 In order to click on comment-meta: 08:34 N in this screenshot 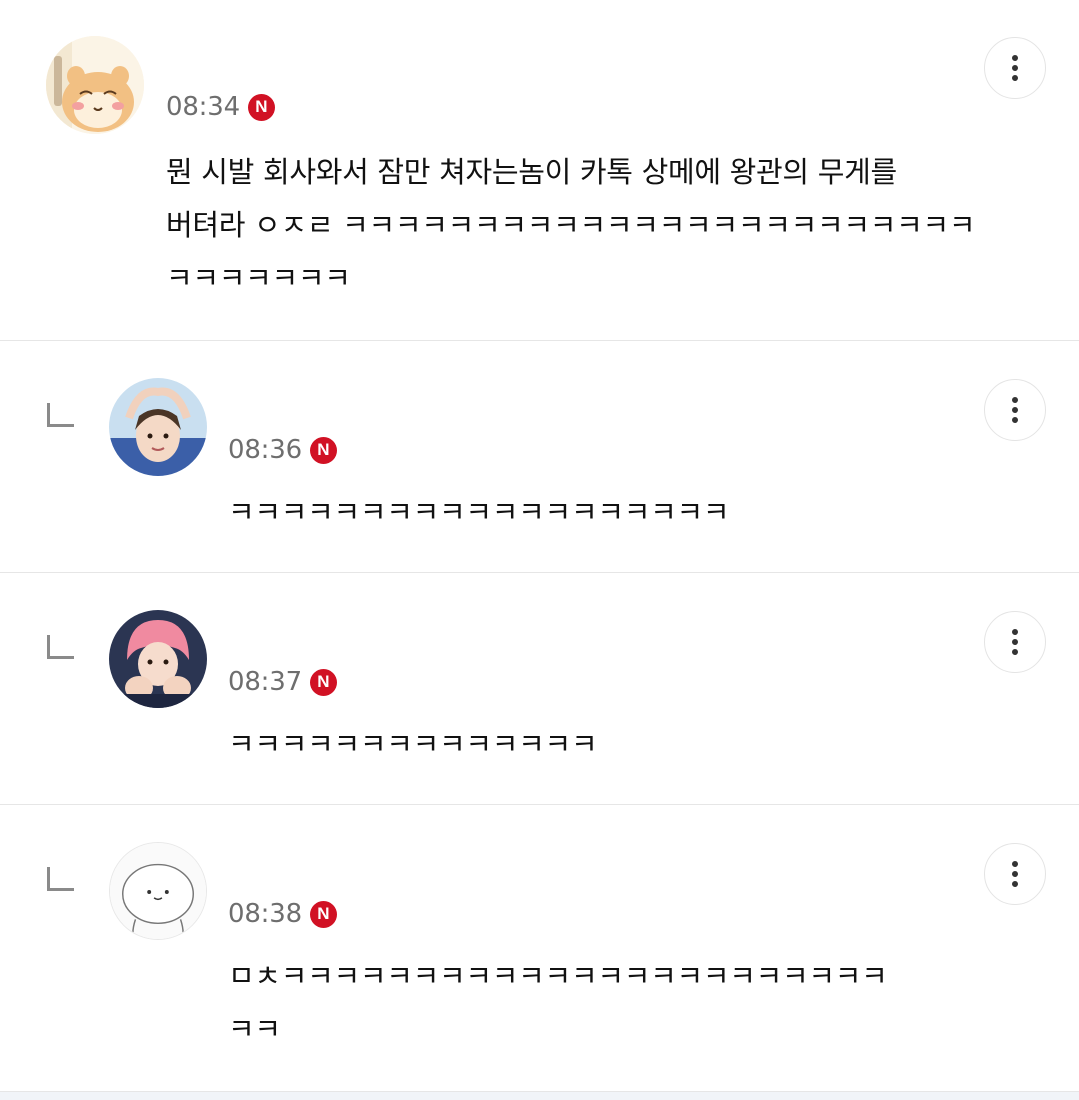, I will do `click(220, 107)`.